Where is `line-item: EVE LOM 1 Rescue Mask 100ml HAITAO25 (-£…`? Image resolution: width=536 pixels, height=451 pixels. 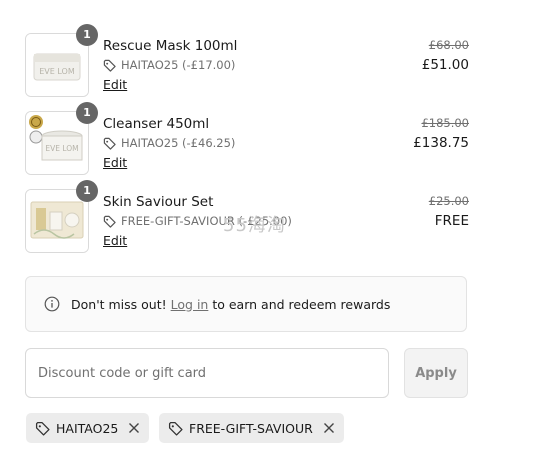 line-item: EVE LOM 1 Rescue Mask 100ml HAITAO25 (-£… is located at coordinates (247, 60).